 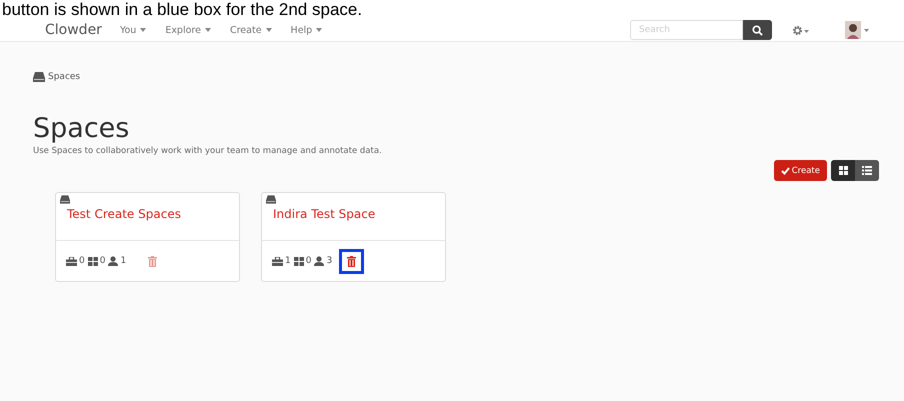 I want to click on grid-view-button, so click(x=843, y=170).